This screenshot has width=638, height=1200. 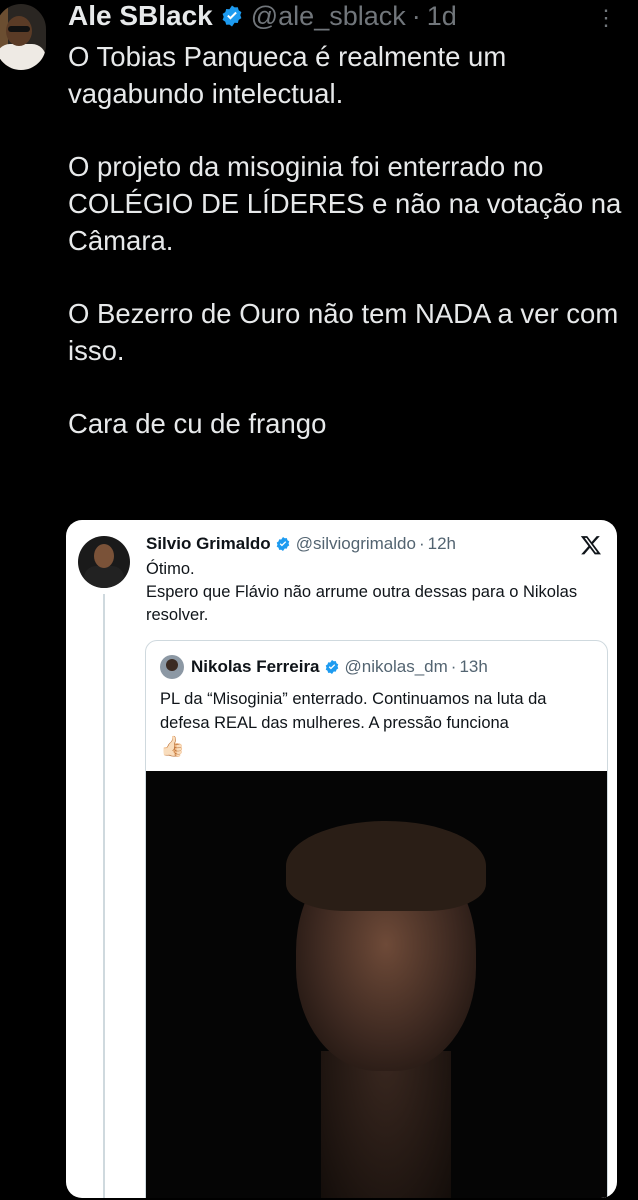 What do you see at coordinates (473, 666) in the screenshot?
I see `quoted-timestamp: 13h` at bounding box center [473, 666].